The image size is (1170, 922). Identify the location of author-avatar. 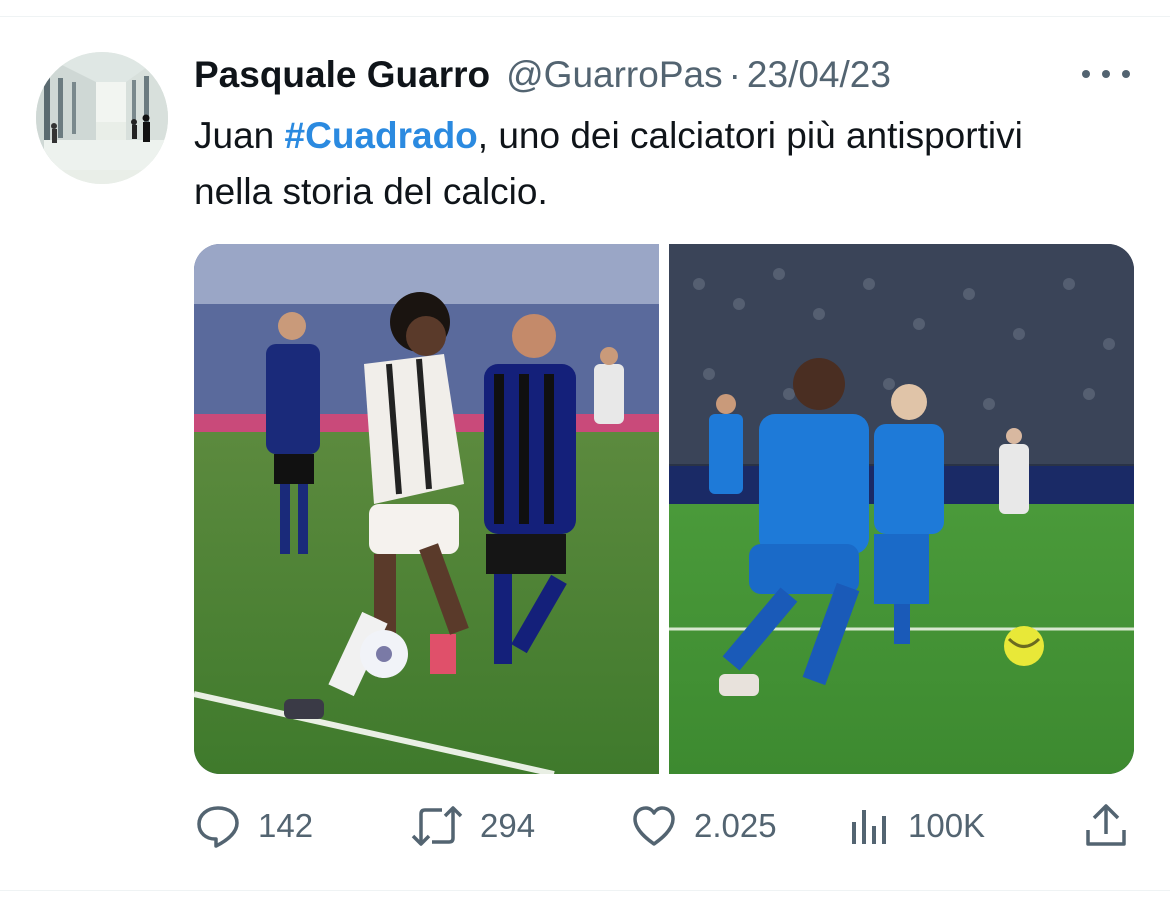
(102, 118).